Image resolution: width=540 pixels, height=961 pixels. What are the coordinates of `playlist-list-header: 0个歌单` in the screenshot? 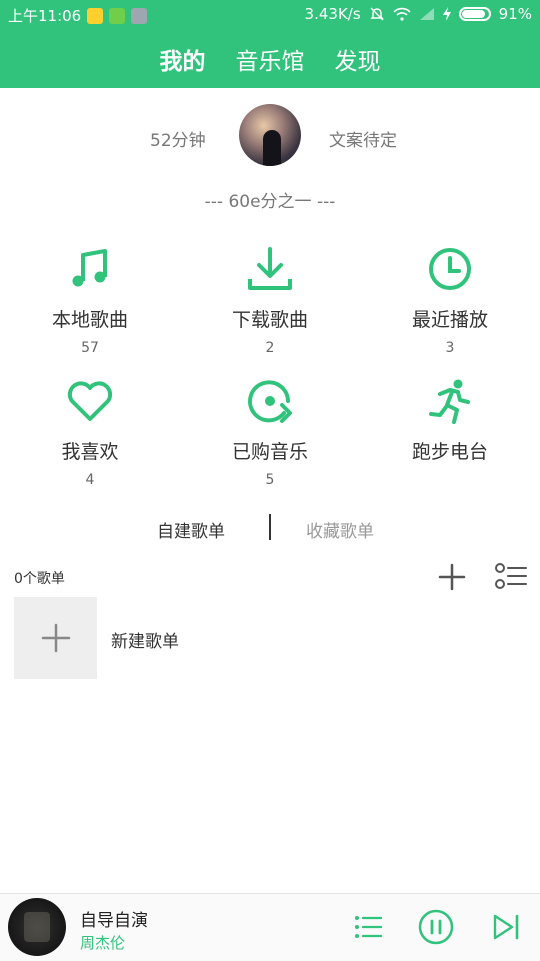 It's located at (270, 577).